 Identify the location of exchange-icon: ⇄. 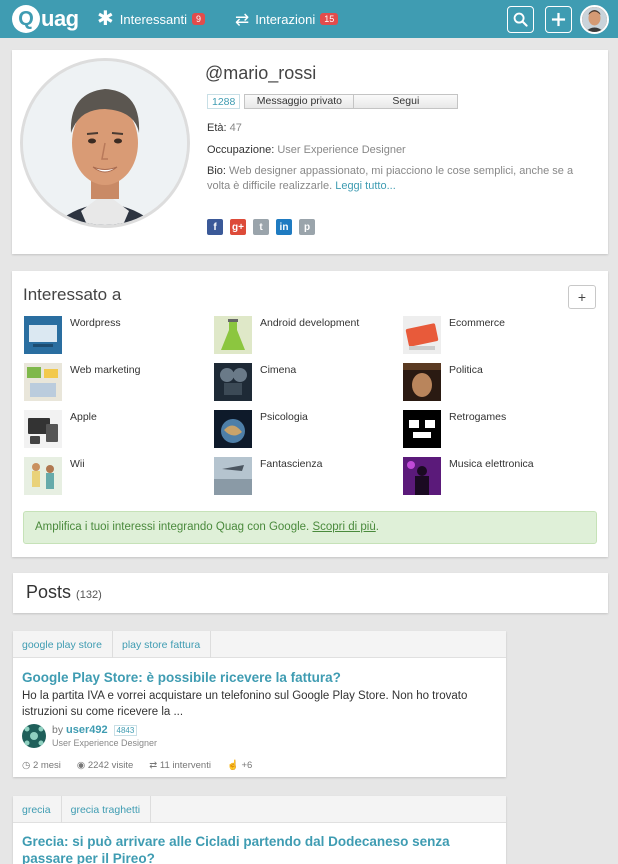
(153, 765).